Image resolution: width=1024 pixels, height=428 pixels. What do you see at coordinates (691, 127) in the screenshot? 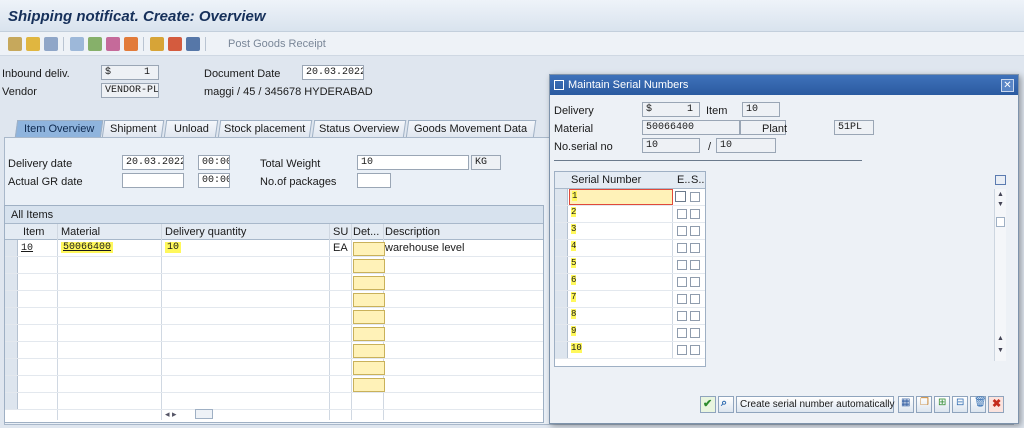
I see `dlg-material-field: 50066400` at bounding box center [691, 127].